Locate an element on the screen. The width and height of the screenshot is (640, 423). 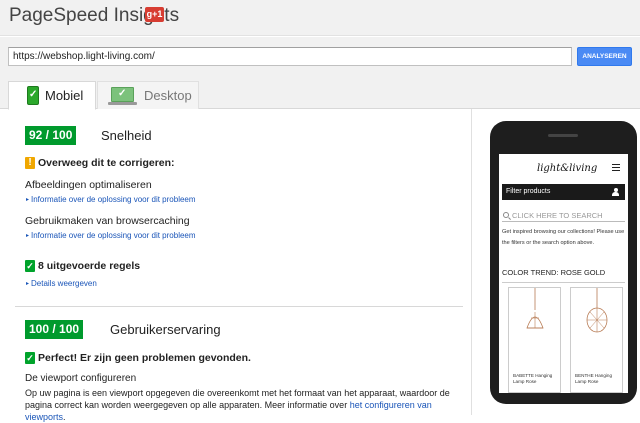
preview-search-field: CLICK HERE TO SEARCH is located at coordinates (563, 216).